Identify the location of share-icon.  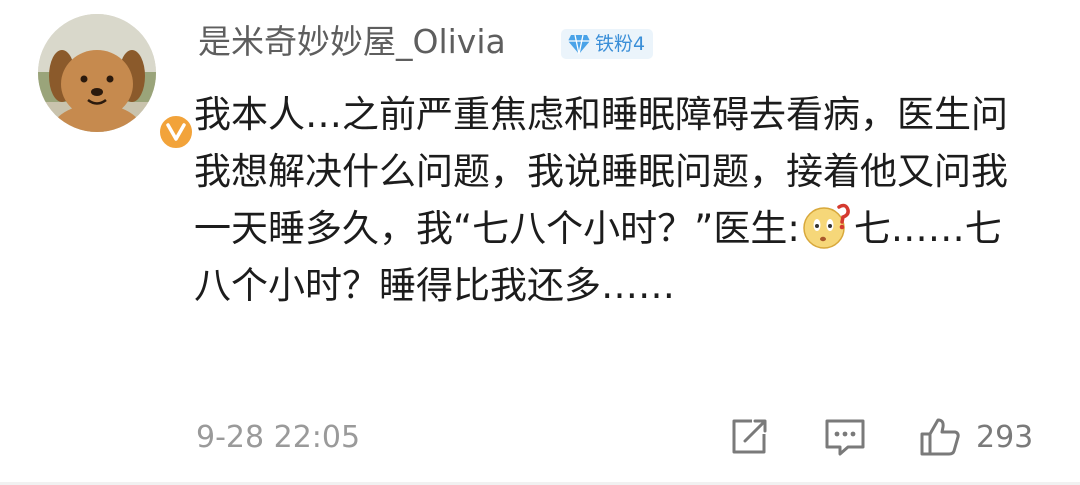
(749, 436).